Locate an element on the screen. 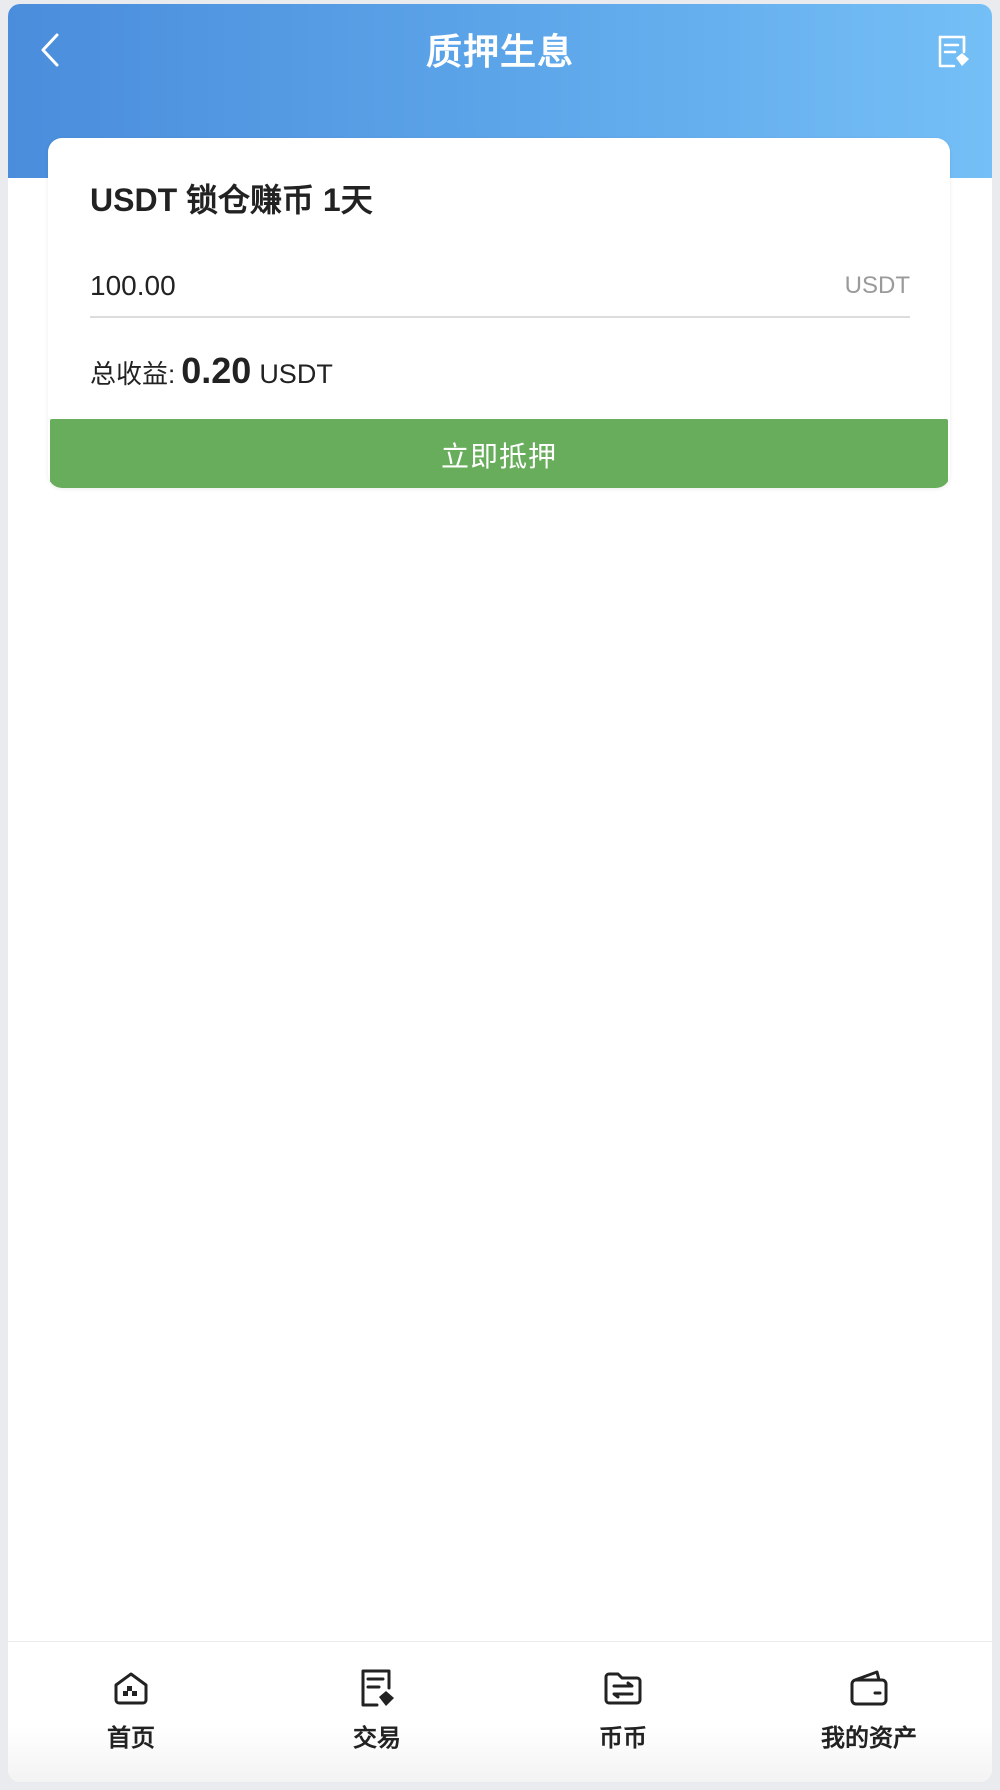 This screenshot has width=1000, height=1790. income-unit: USDT is located at coordinates (296, 374).